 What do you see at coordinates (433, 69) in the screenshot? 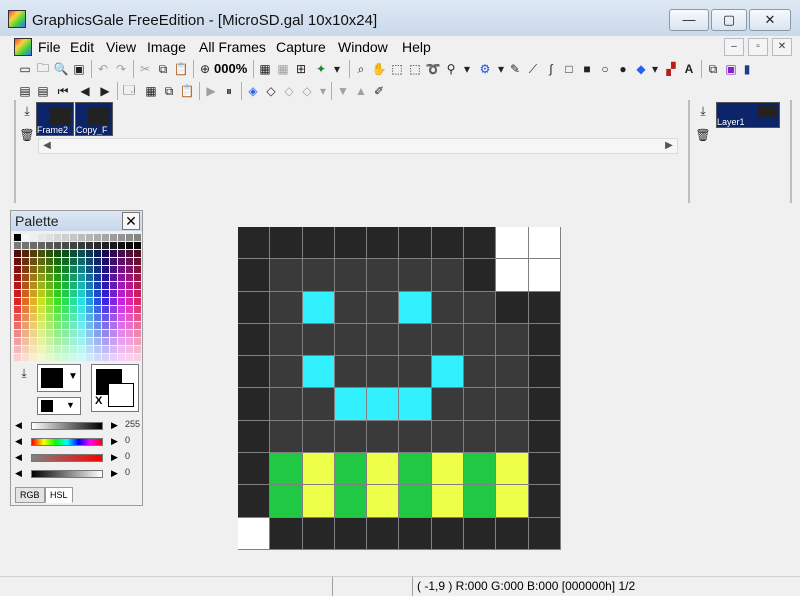
I see `lasso-icon: ➰` at bounding box center [433, 69].